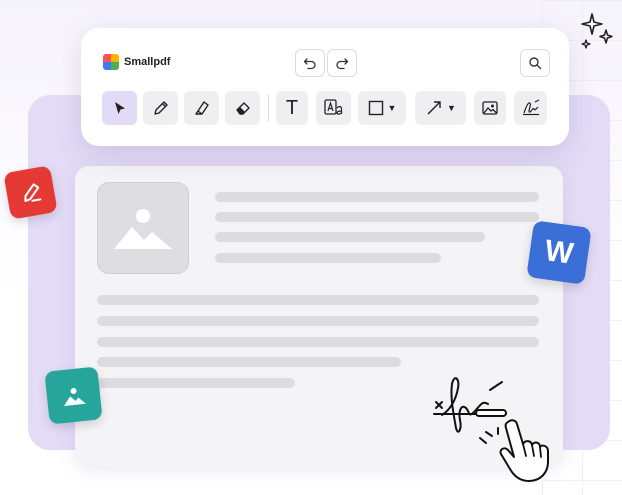  I want to click on sparkles-icon, so click(597, 31).